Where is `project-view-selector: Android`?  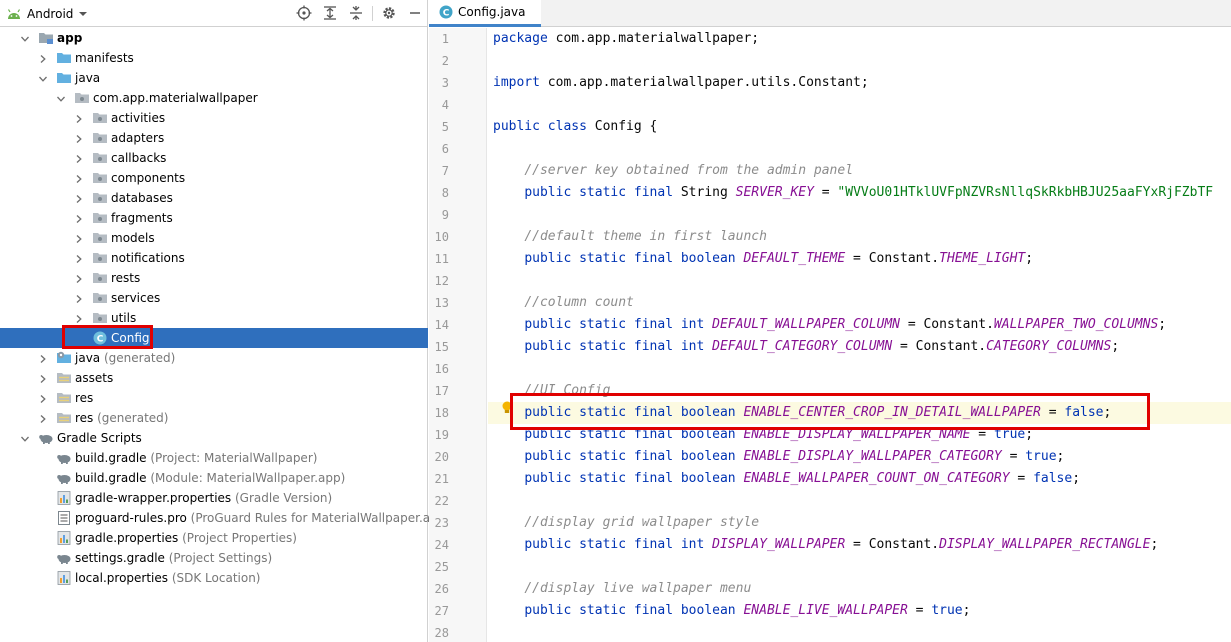 project-view-selector: Android is located at coordinates (47, 13).